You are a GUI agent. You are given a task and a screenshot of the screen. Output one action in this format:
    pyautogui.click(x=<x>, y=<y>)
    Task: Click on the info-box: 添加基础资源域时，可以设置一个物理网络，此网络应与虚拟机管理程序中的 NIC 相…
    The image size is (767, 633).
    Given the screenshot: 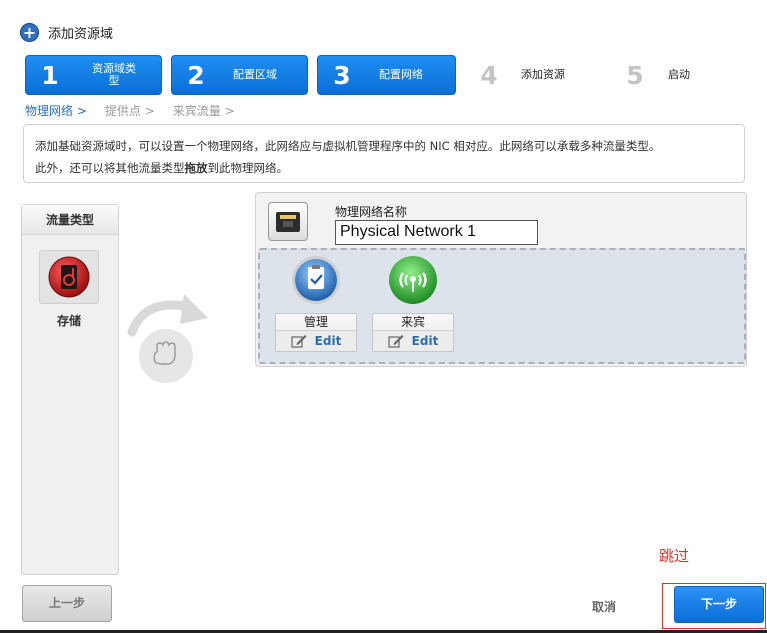 What is the action you would take?
    pyautogui.click(x=384, y=153)
    